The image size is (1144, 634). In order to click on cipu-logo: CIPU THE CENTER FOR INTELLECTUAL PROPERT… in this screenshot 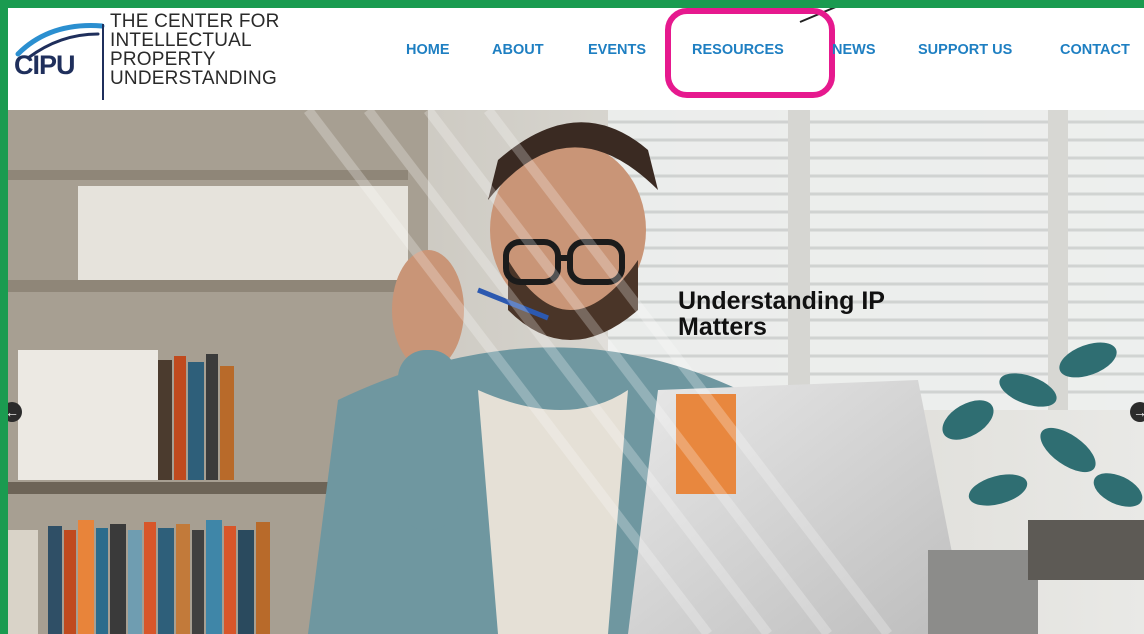, I will do `click(155, 56)`.